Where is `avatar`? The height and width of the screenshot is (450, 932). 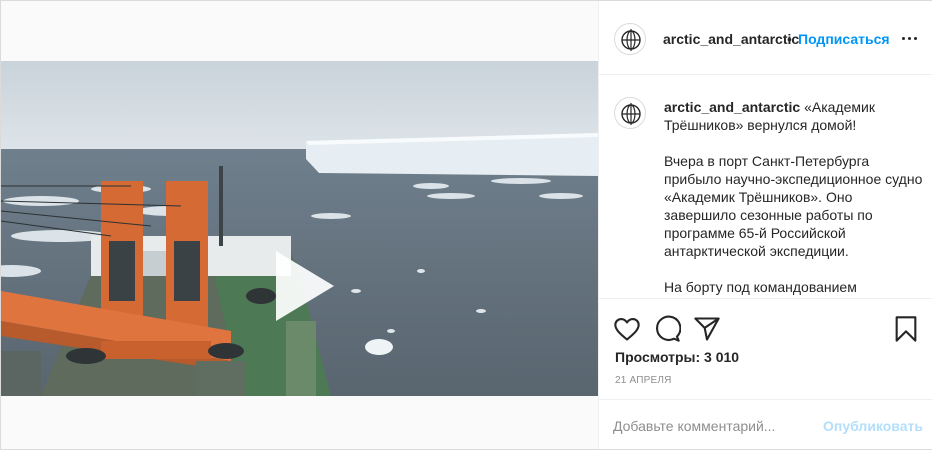 avatar is located at coordinates (630, 39).